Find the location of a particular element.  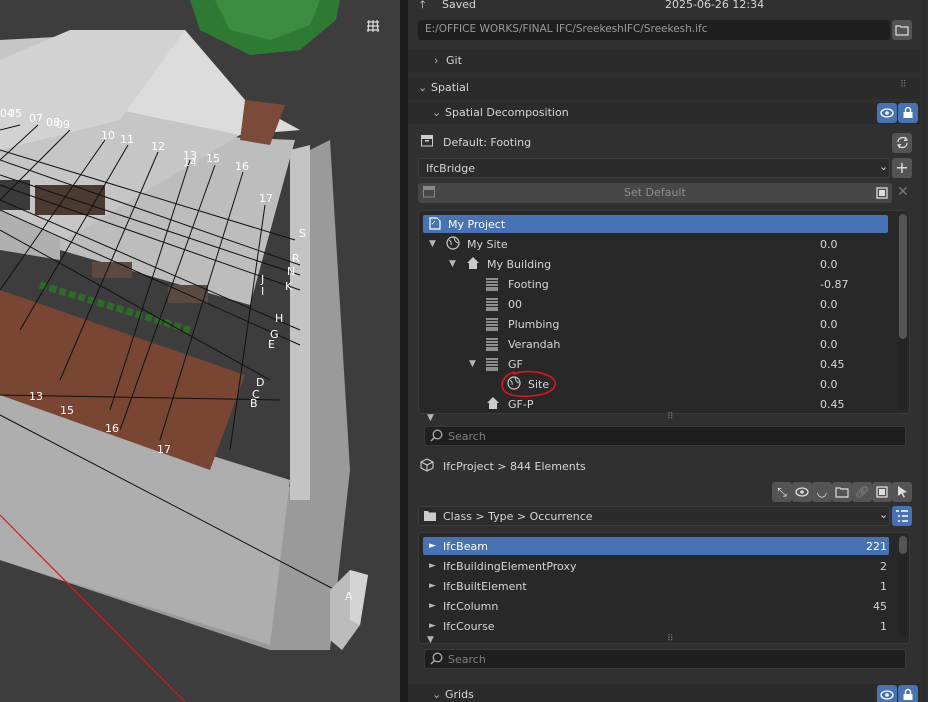

grid-label-K: K is located at coordinates (289, 286).